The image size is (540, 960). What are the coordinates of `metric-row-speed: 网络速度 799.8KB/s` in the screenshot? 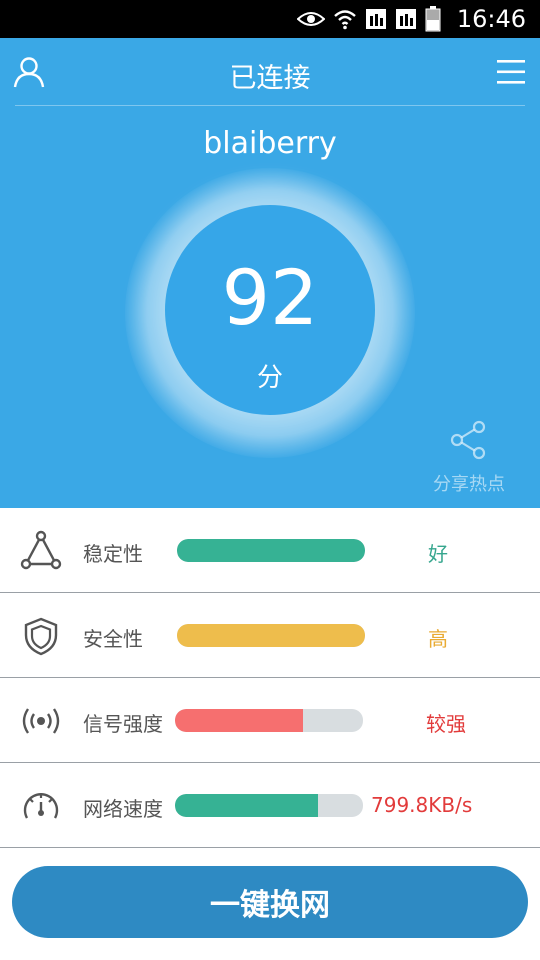 It's located at (270, 805).